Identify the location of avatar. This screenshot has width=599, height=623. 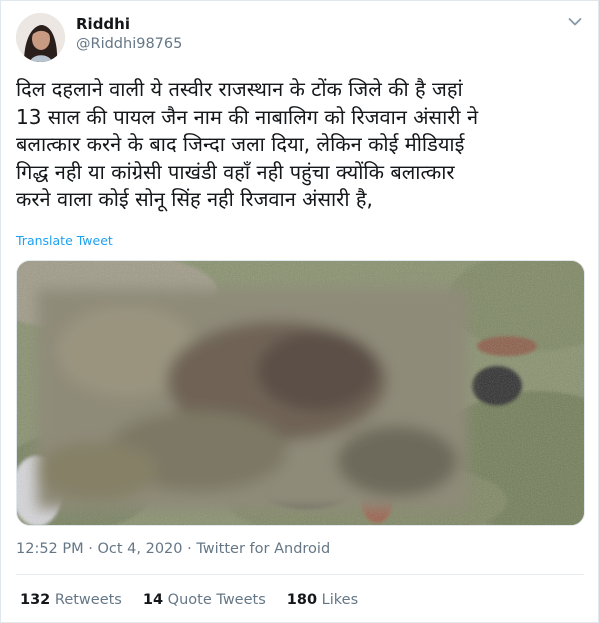
(40, 37).